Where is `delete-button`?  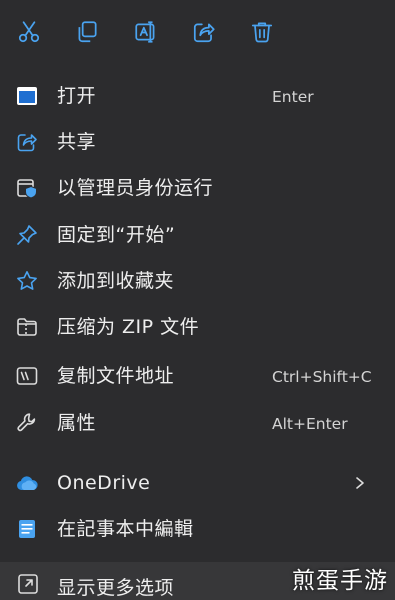 delete-button is located at coordinates (262, 34).